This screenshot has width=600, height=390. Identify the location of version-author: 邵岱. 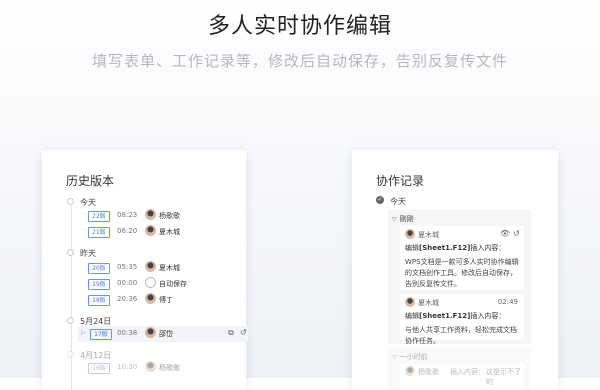
(166, 334).